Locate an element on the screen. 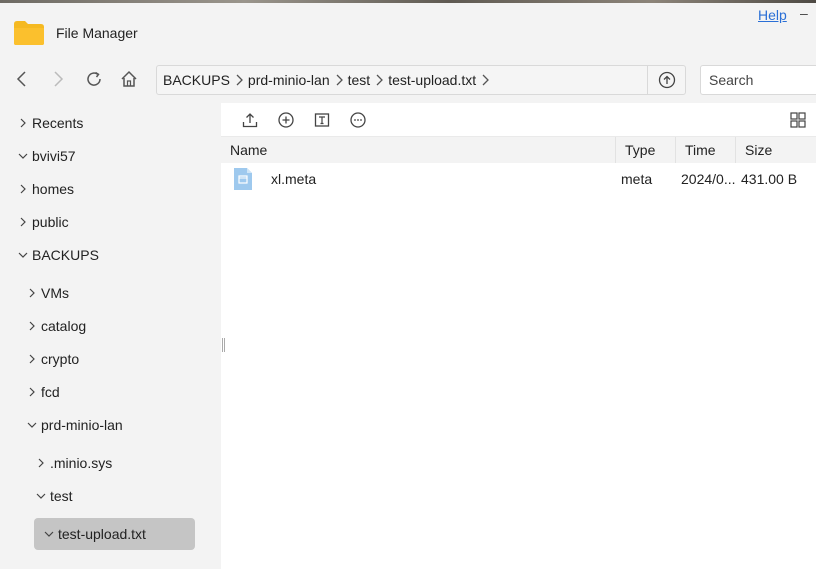 The height and width of the screenshot is (569, 816). home-button is located at coordinates (129, 79).